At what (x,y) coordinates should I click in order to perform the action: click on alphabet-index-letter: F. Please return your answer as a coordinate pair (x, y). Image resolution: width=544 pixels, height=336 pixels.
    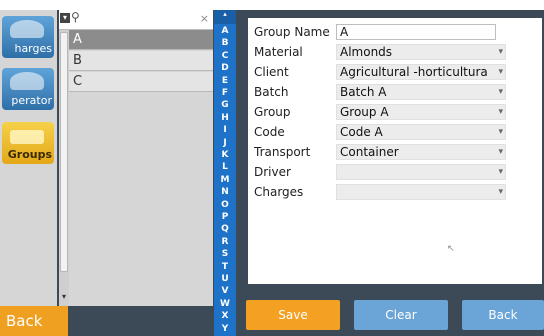
    Looking at the image, I should click on (225, 93).